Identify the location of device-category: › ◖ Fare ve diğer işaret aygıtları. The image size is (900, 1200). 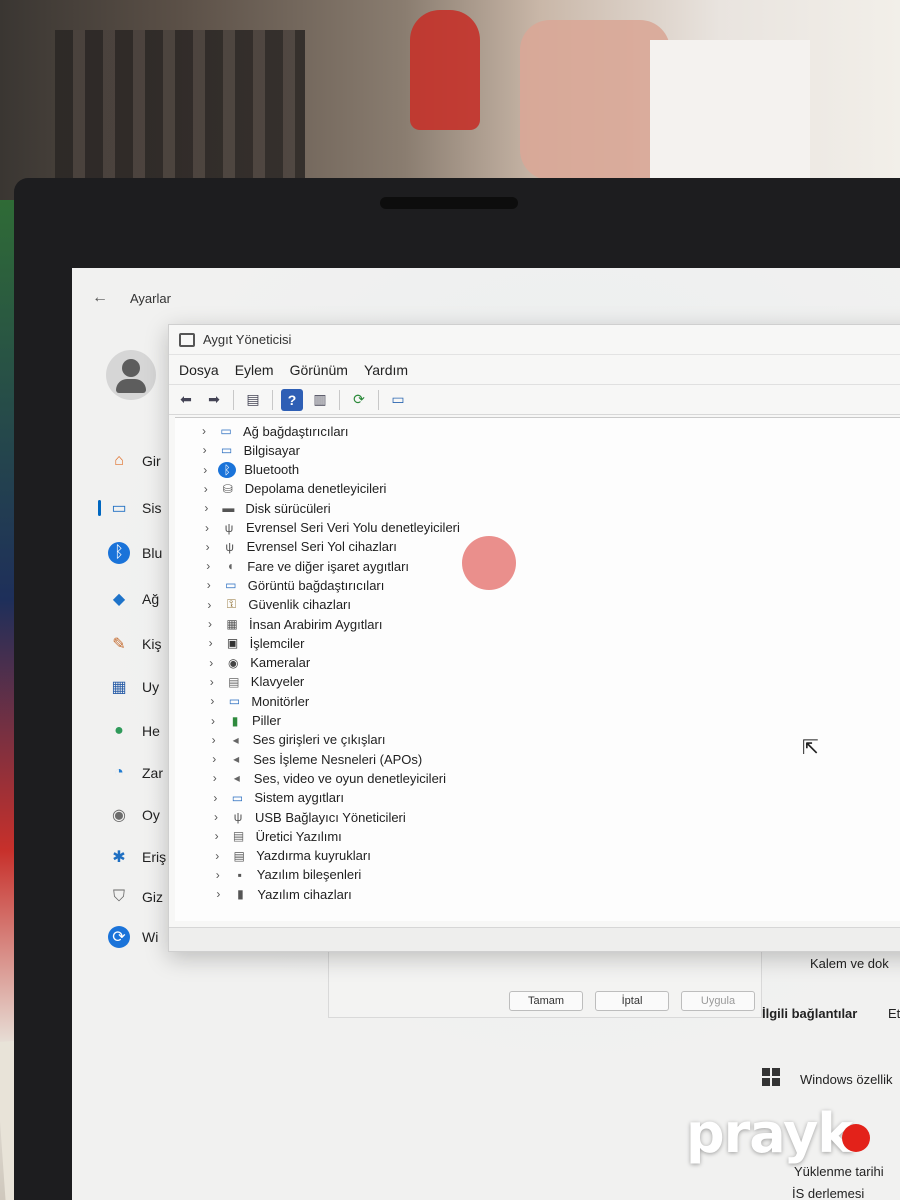
(306, 566).